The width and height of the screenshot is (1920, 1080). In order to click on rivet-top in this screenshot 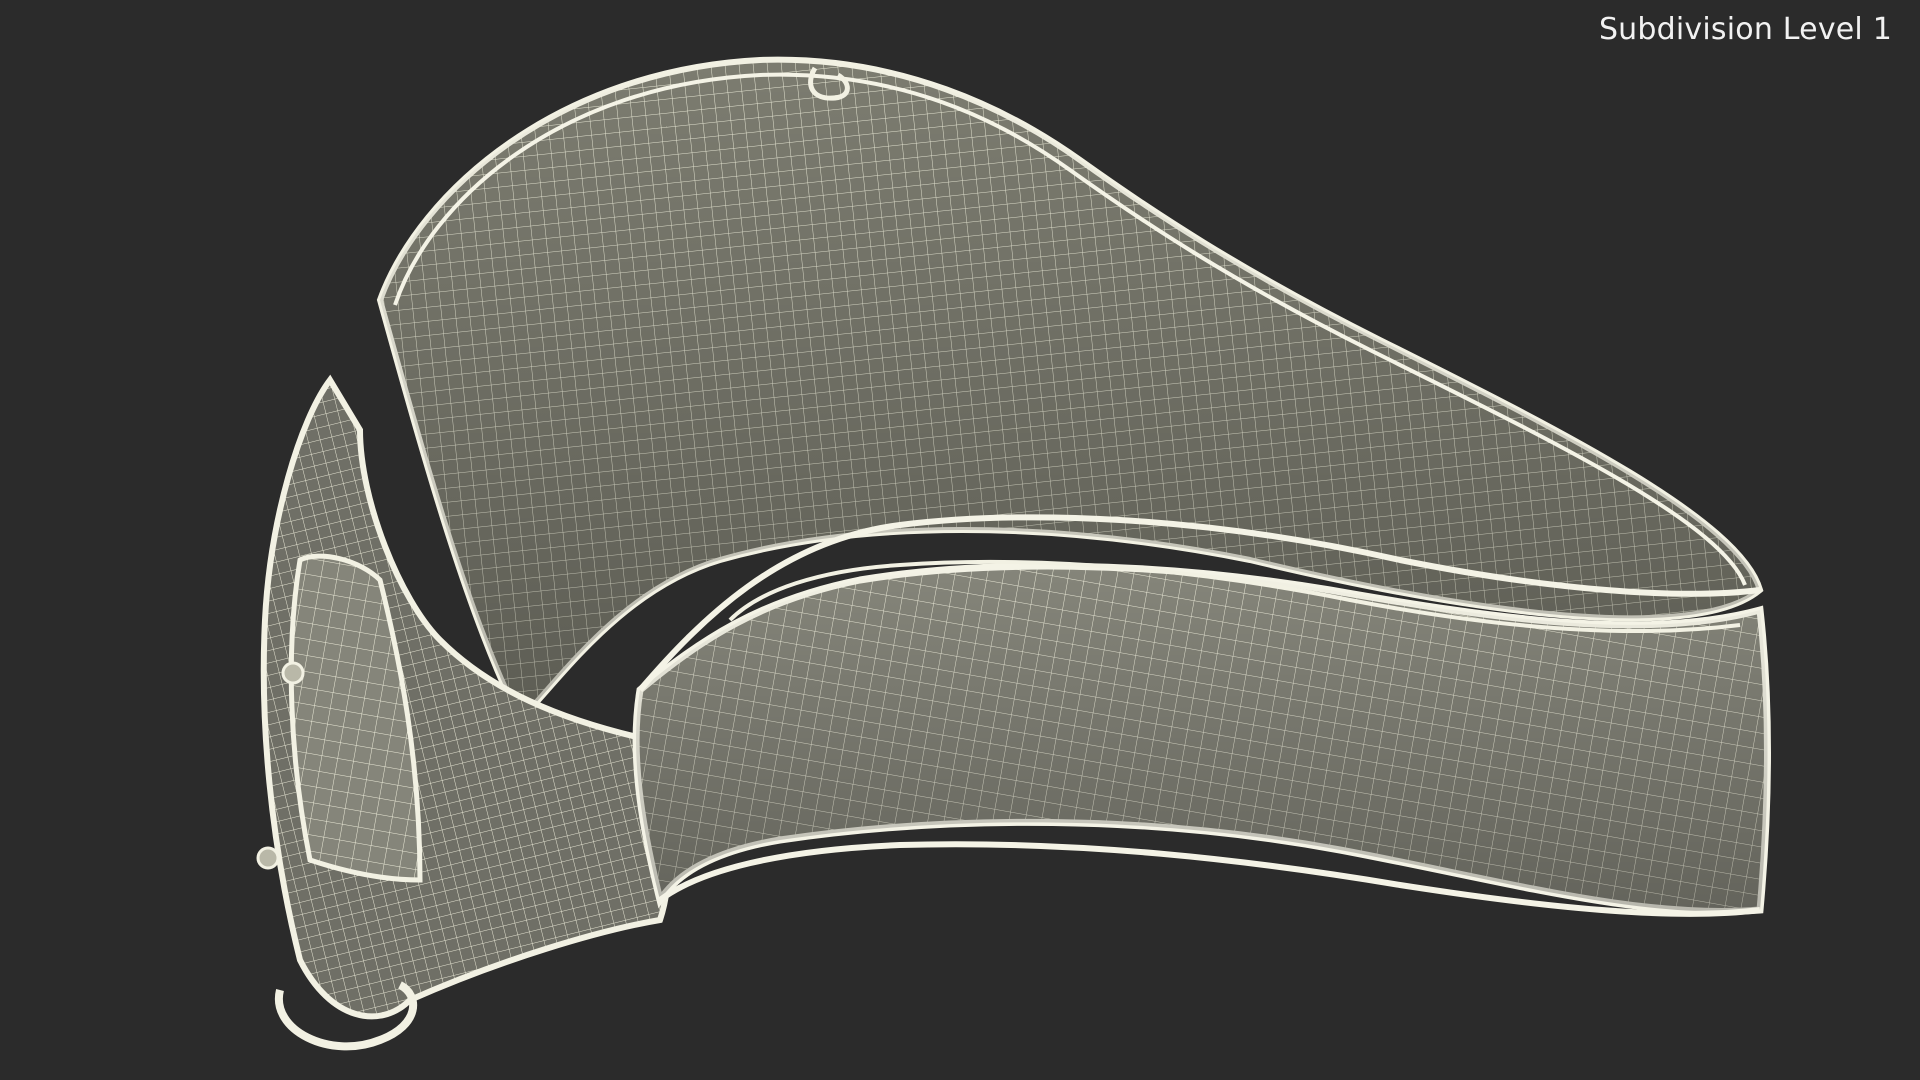, I will do `click(293, 673)`.